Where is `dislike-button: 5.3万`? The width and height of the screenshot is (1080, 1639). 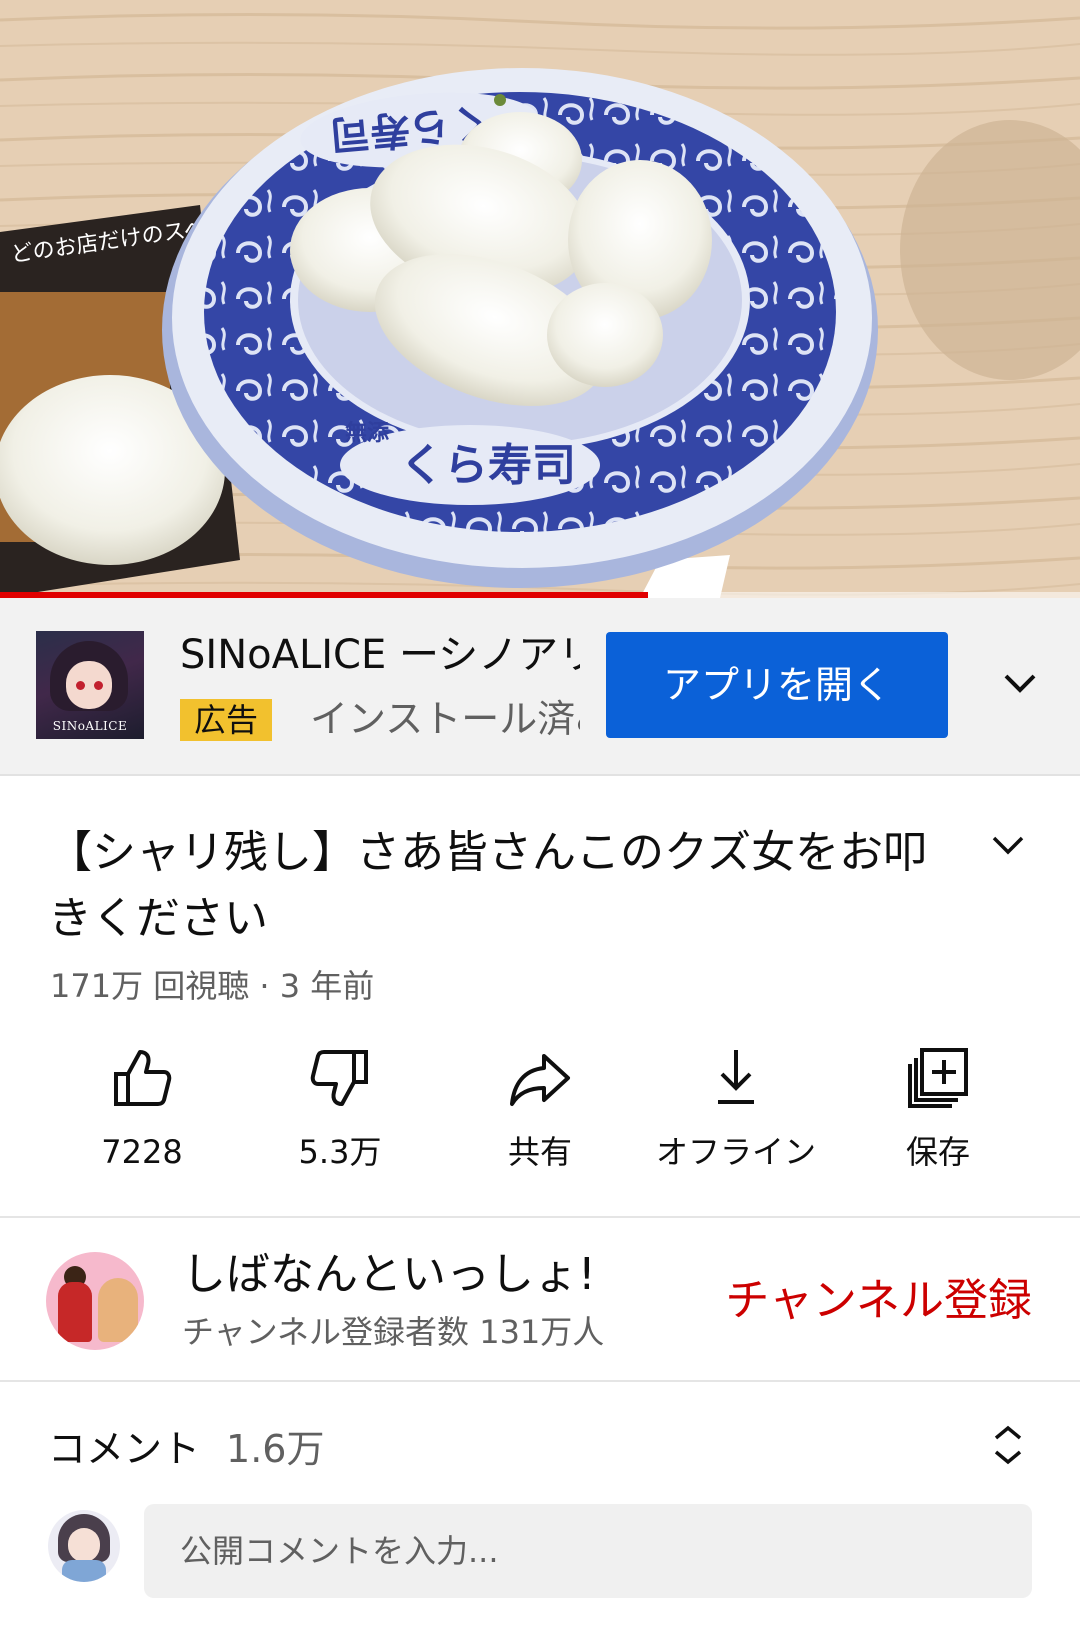
dislike-button: 5.3万 is located at coordinates (340, 1121).